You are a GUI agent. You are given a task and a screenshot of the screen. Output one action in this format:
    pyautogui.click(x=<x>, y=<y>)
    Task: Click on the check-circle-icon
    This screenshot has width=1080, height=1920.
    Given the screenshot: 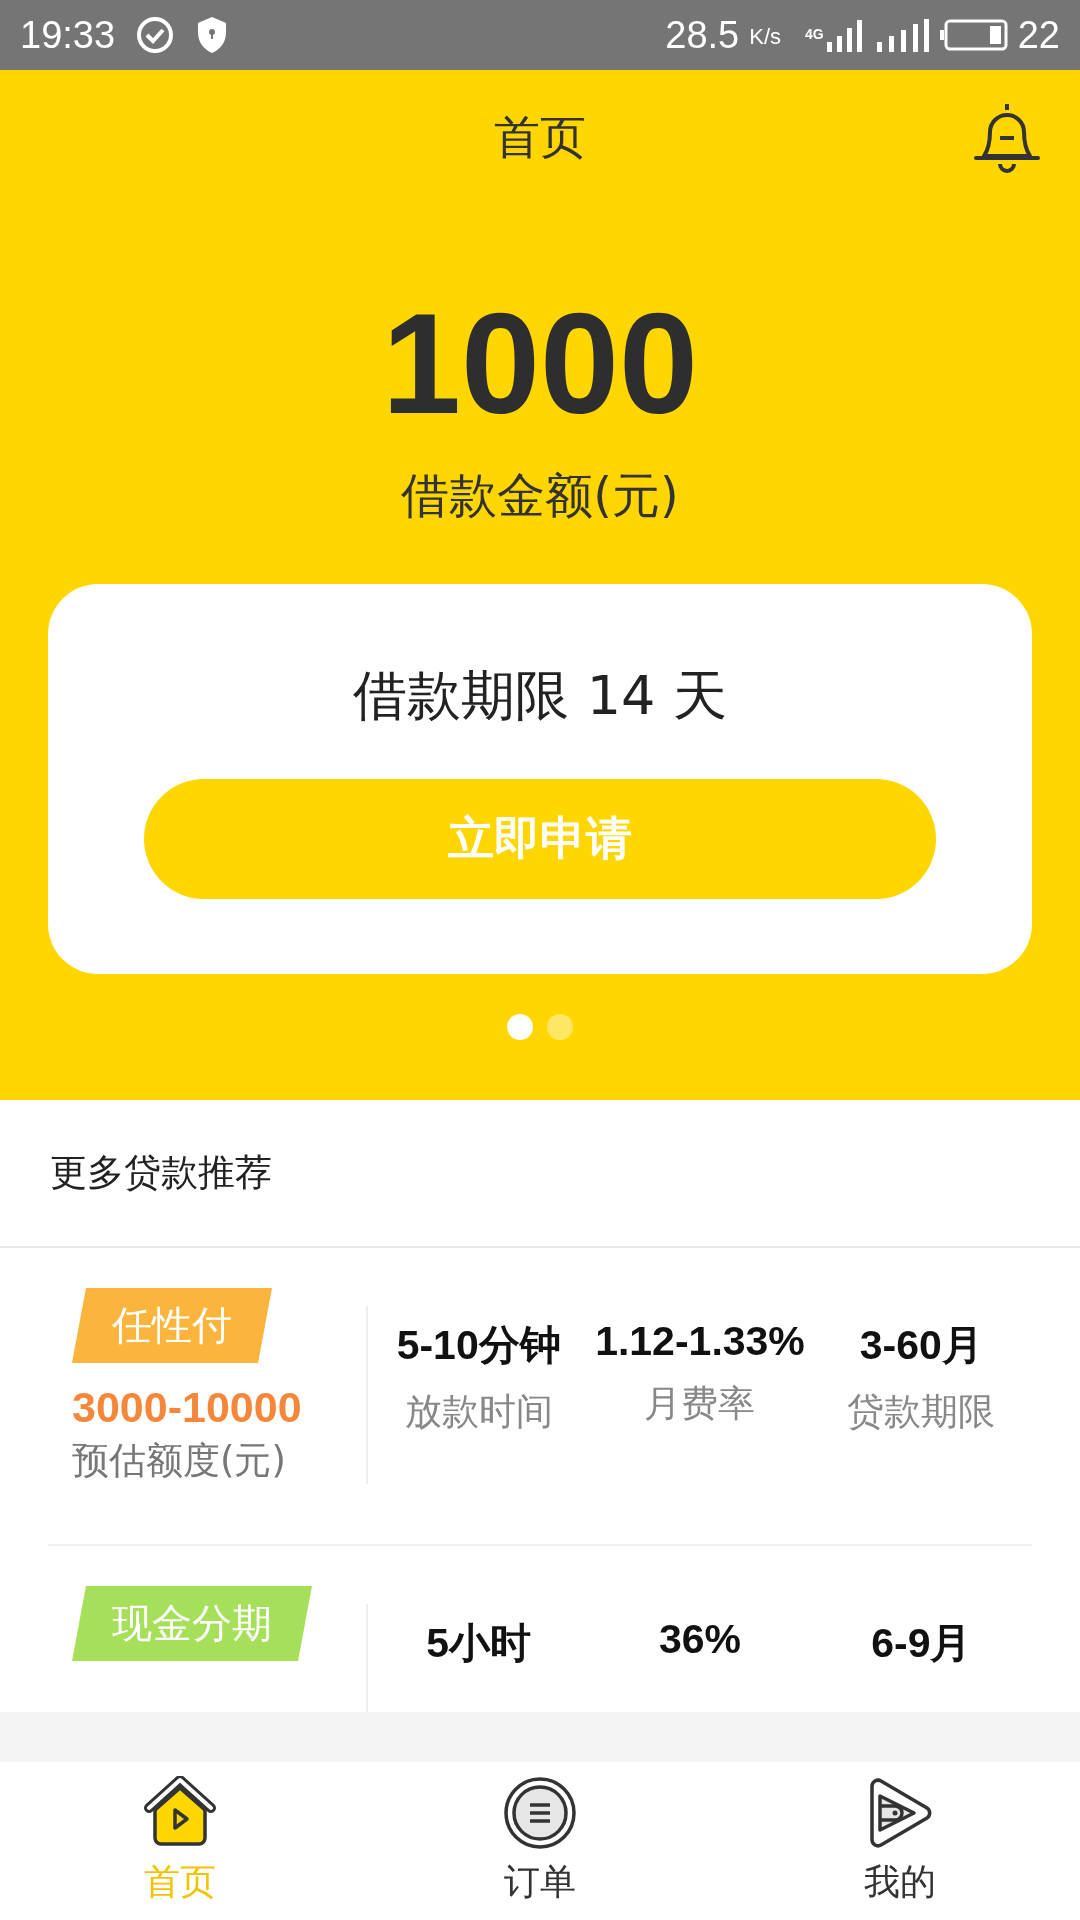 What is the action you would take?
    pyautogui.click(x=155, y=35)
    